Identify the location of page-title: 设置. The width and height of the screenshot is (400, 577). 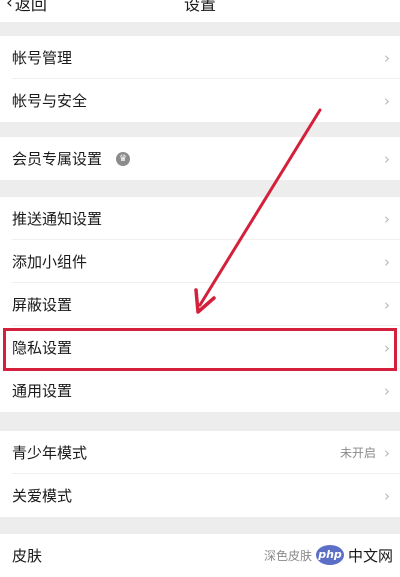
(199, 7).